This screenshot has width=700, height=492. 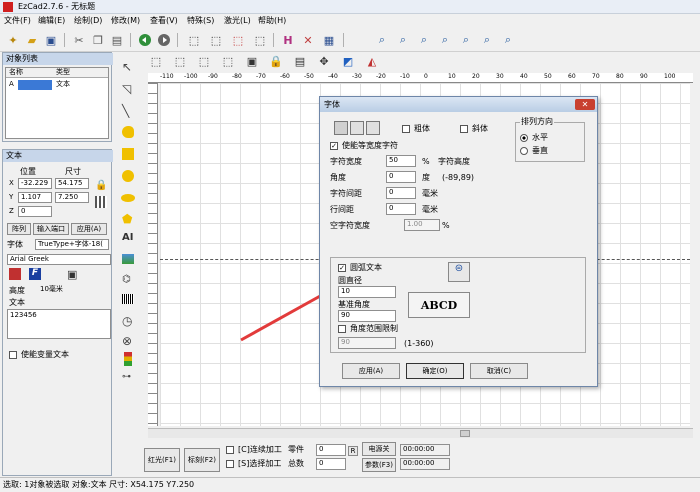 What do you see at coordinates (252, 61) in the screenshot?
I see `group-lock-icon: ▣` at bounding box center [252, 61].